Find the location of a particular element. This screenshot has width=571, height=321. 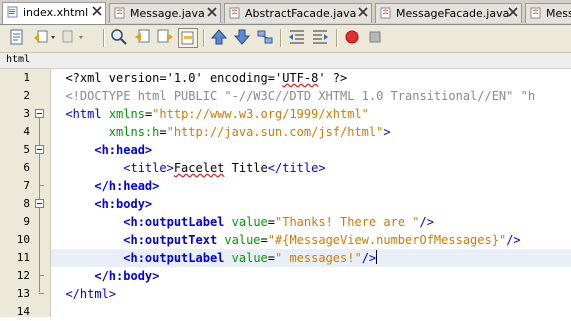

editor-toolbar is located at coordinates (285, 39).